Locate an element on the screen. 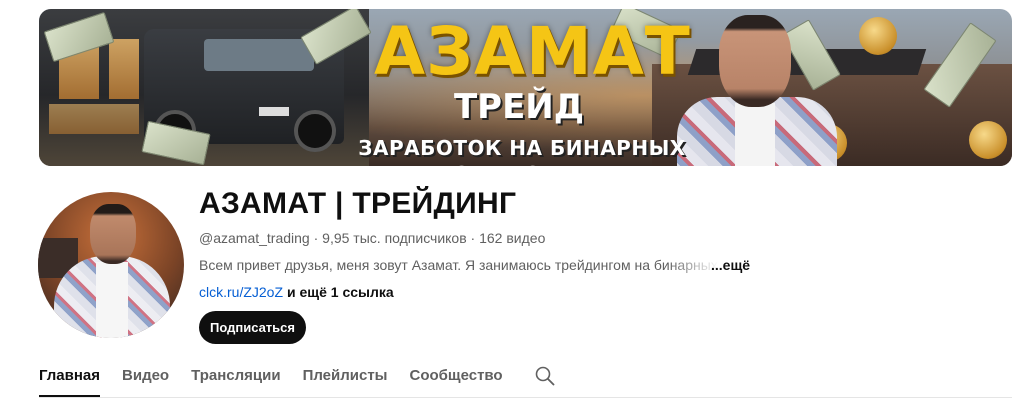 Image resolution: width=1024 pixels, height=406 pixels. tab-playlists: Плейлисты is located at coordinates (345, 376).